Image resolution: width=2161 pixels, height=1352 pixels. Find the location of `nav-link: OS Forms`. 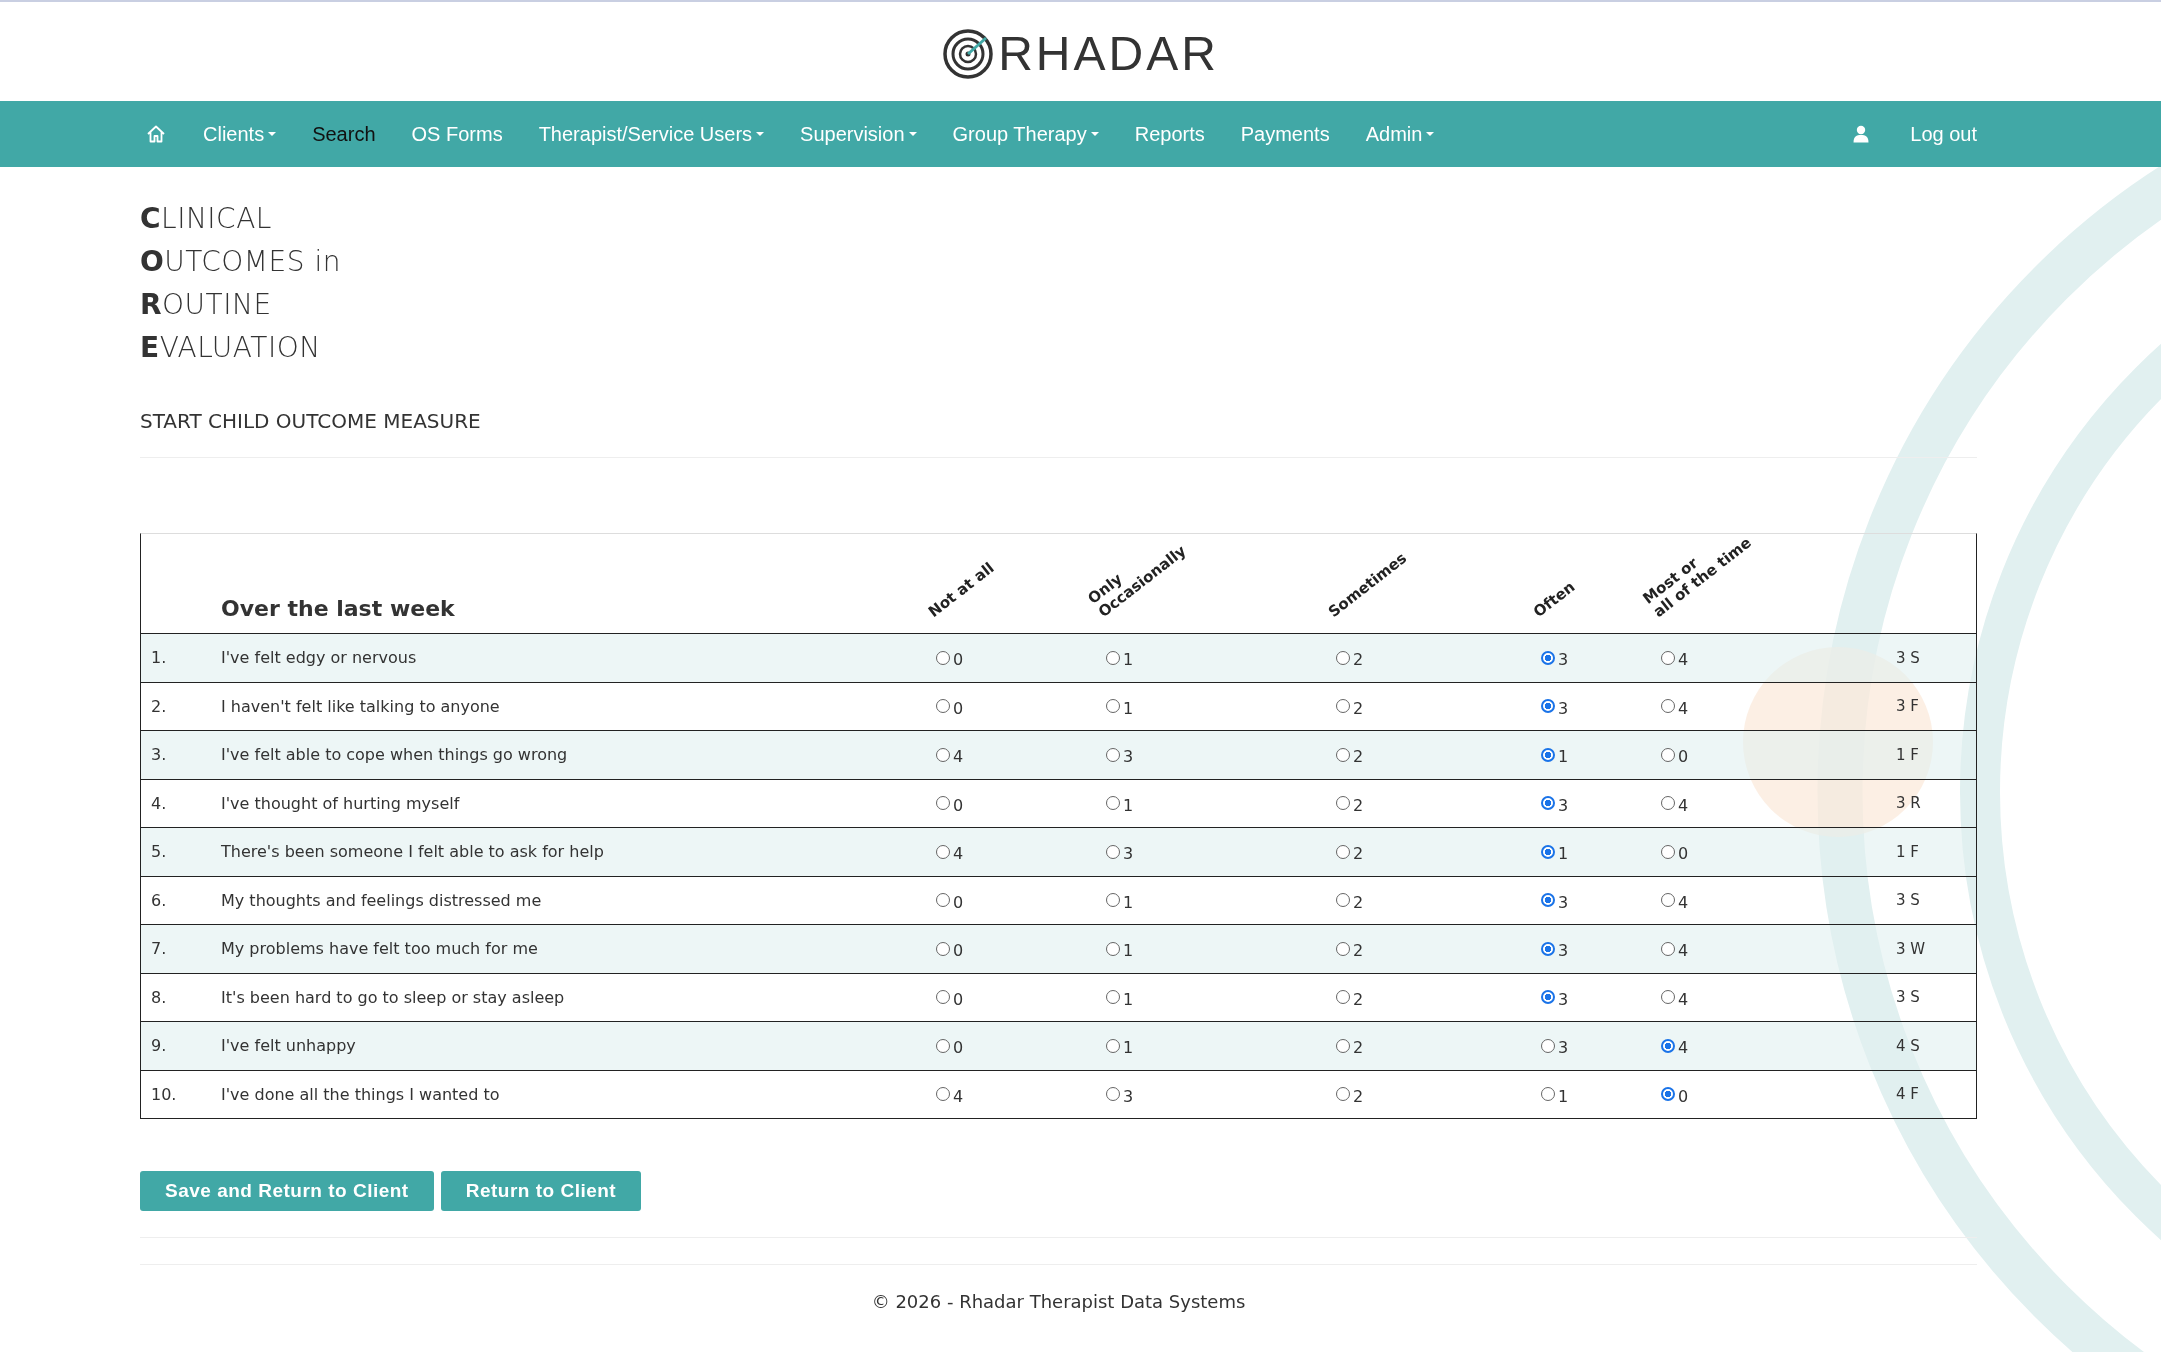

nav-link: OS Forms is located at coordinates (457, 134).